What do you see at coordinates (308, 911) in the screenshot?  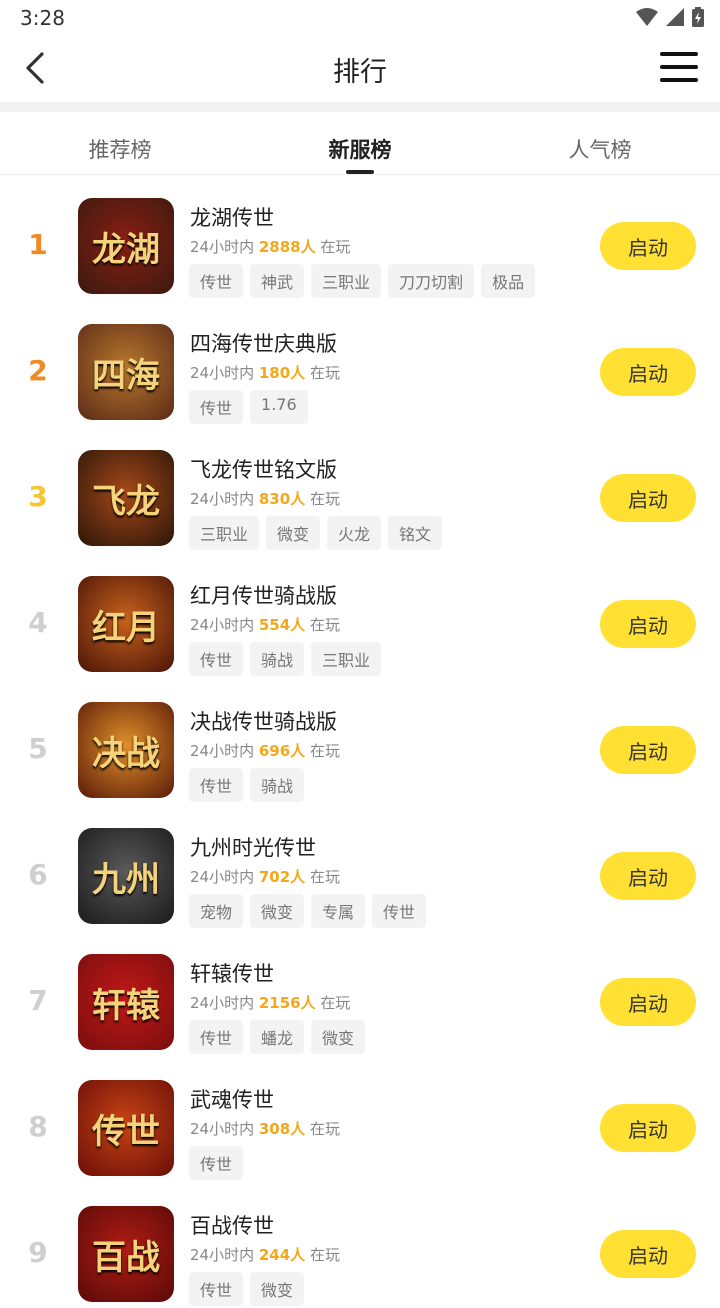 I see `tag-list: 宠物 微变 专属 传世` at bounding box center [308, 911].